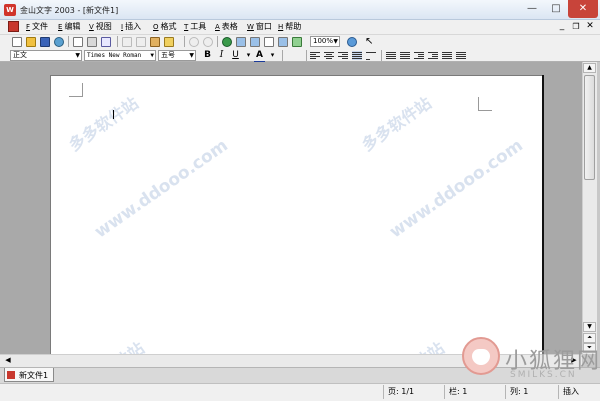  What do you see at coordinates (283, 42) in the screenshot?
I see `insert-picture-icon` at bounding box center [283, 42].